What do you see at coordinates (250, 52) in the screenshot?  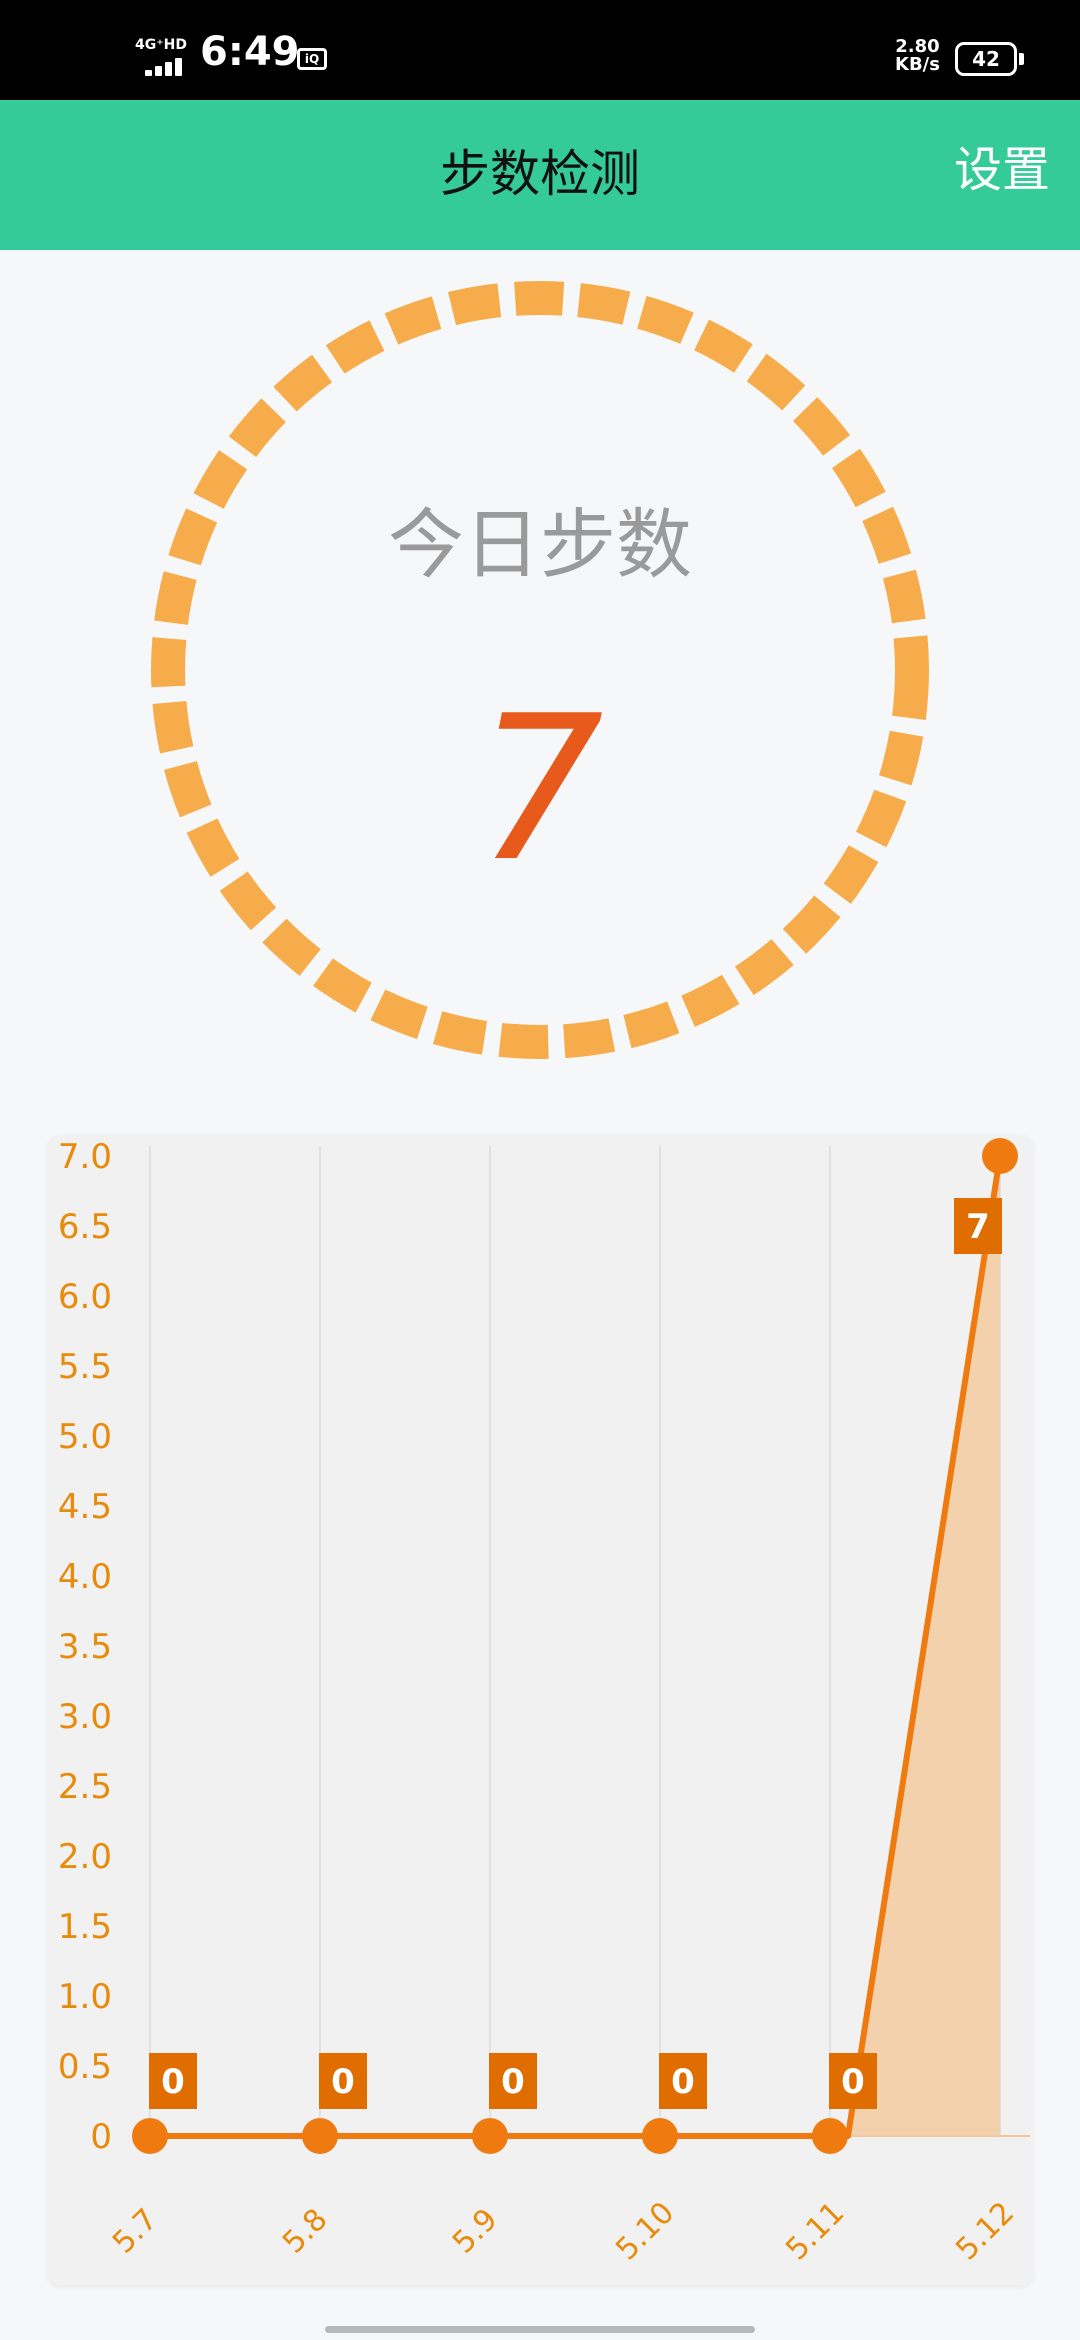 I see `clock: 6:49` at bounding box center [250, 52].